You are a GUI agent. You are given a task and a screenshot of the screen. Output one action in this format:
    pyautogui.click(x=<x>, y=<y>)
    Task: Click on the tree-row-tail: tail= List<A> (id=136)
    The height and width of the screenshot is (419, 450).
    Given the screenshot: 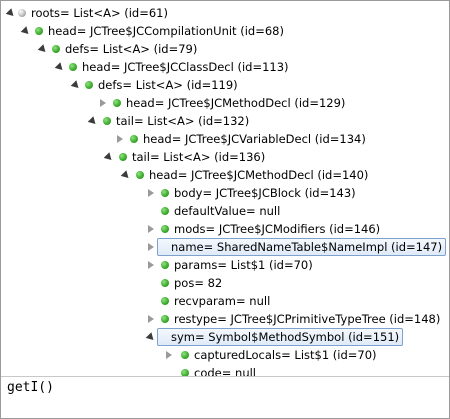 What is the action you would take?
    pyautogui.click(x=225, y=157)
    